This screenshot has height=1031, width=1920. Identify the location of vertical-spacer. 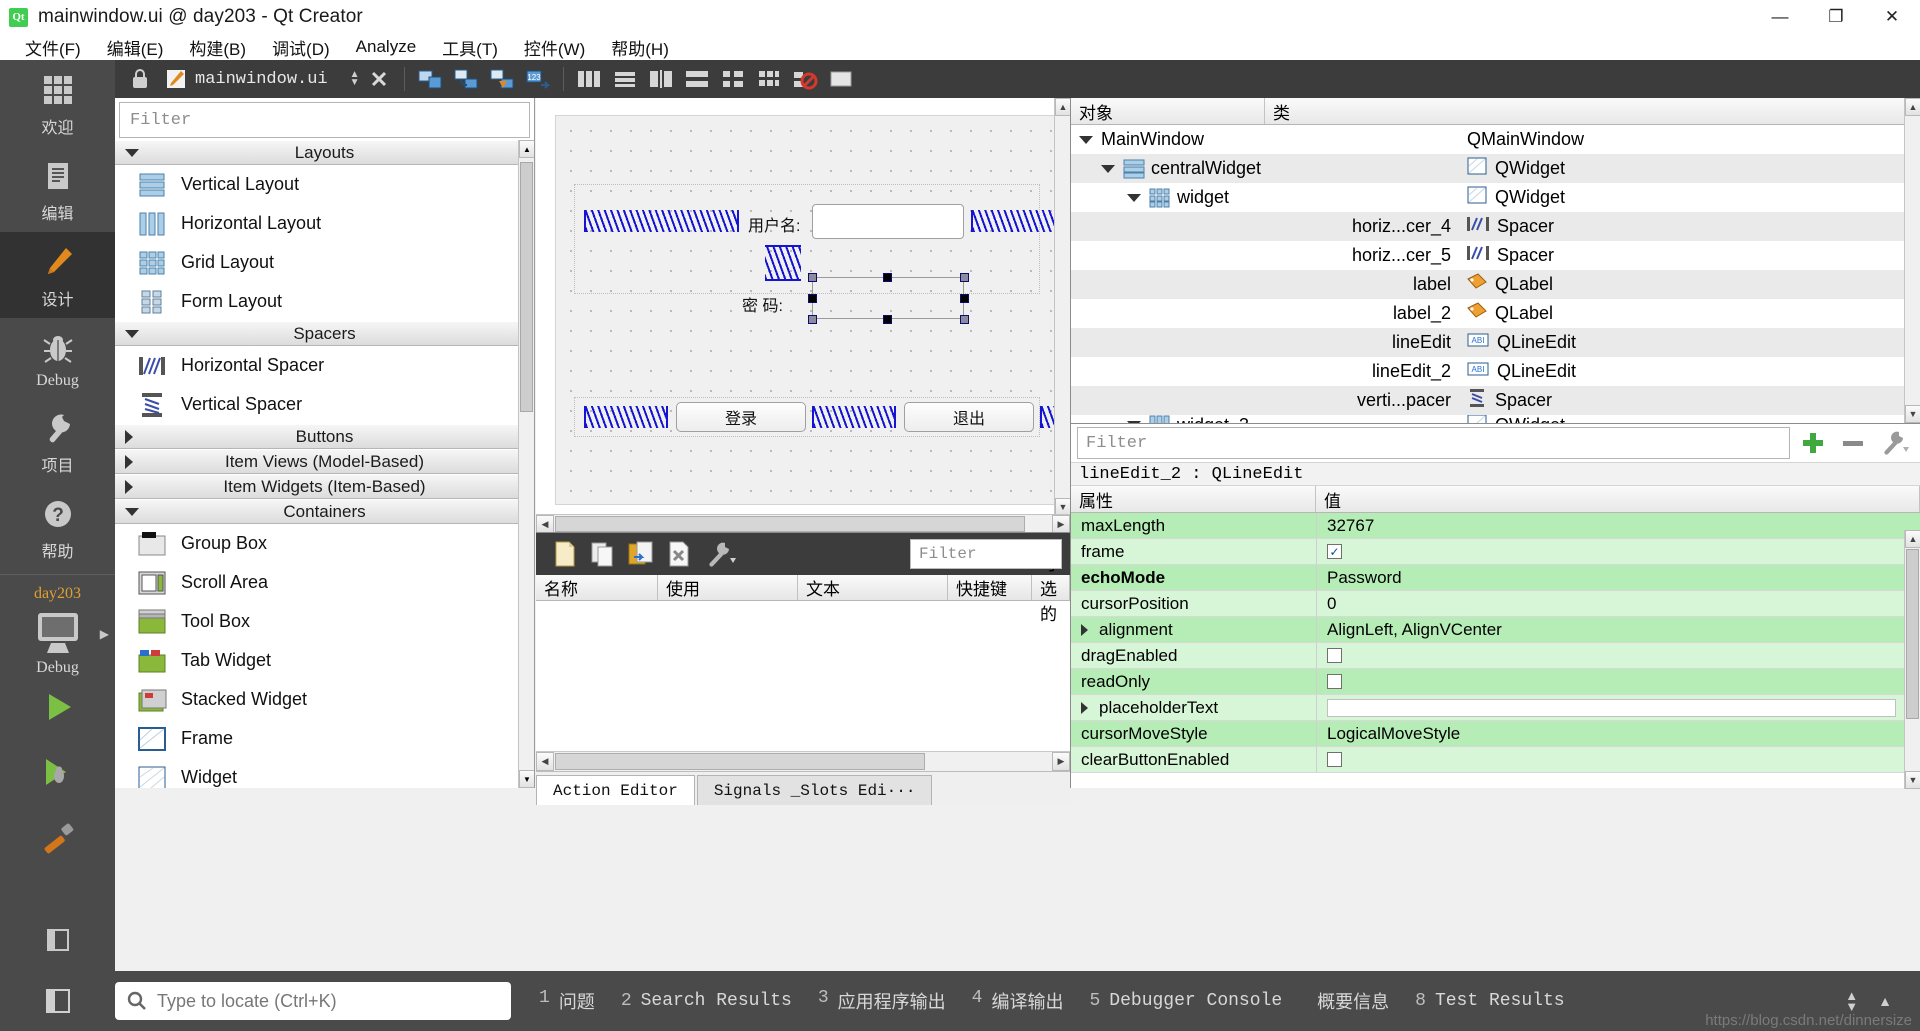
(783, 263).